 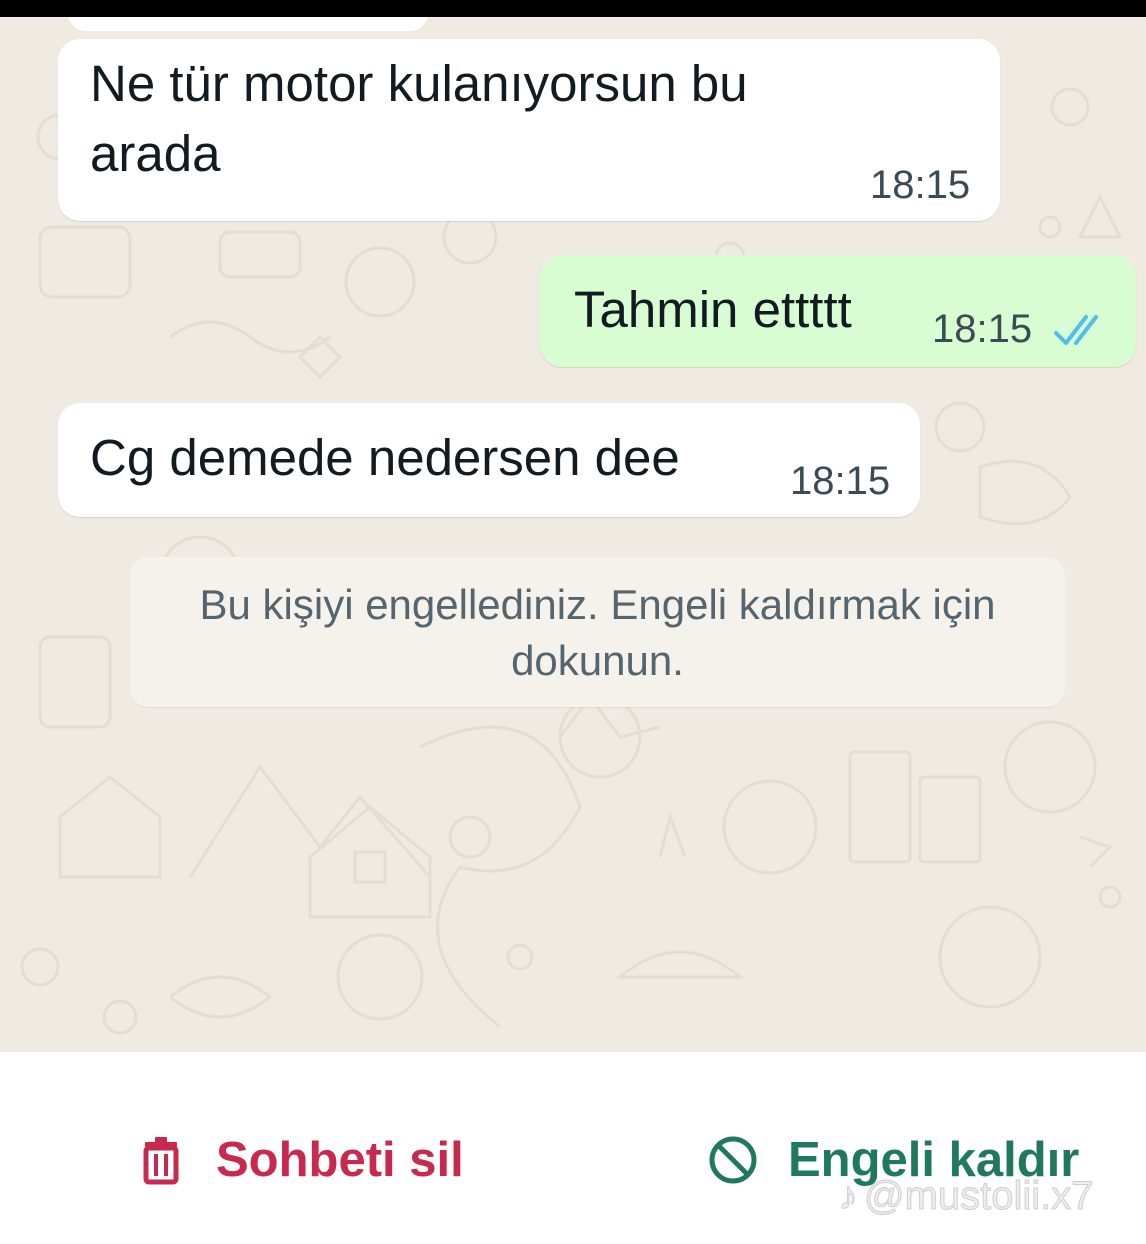 I want to click on watermark: ♪ @mustolii.x7, so click(x=966, y=1196).